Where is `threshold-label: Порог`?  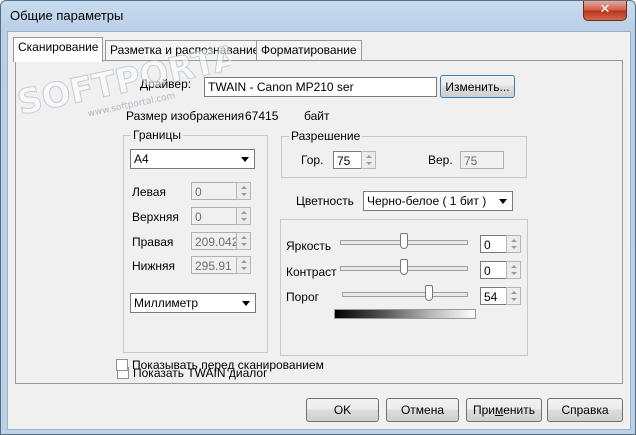 threshold-label: Порог is located at coordinates (303, 297).